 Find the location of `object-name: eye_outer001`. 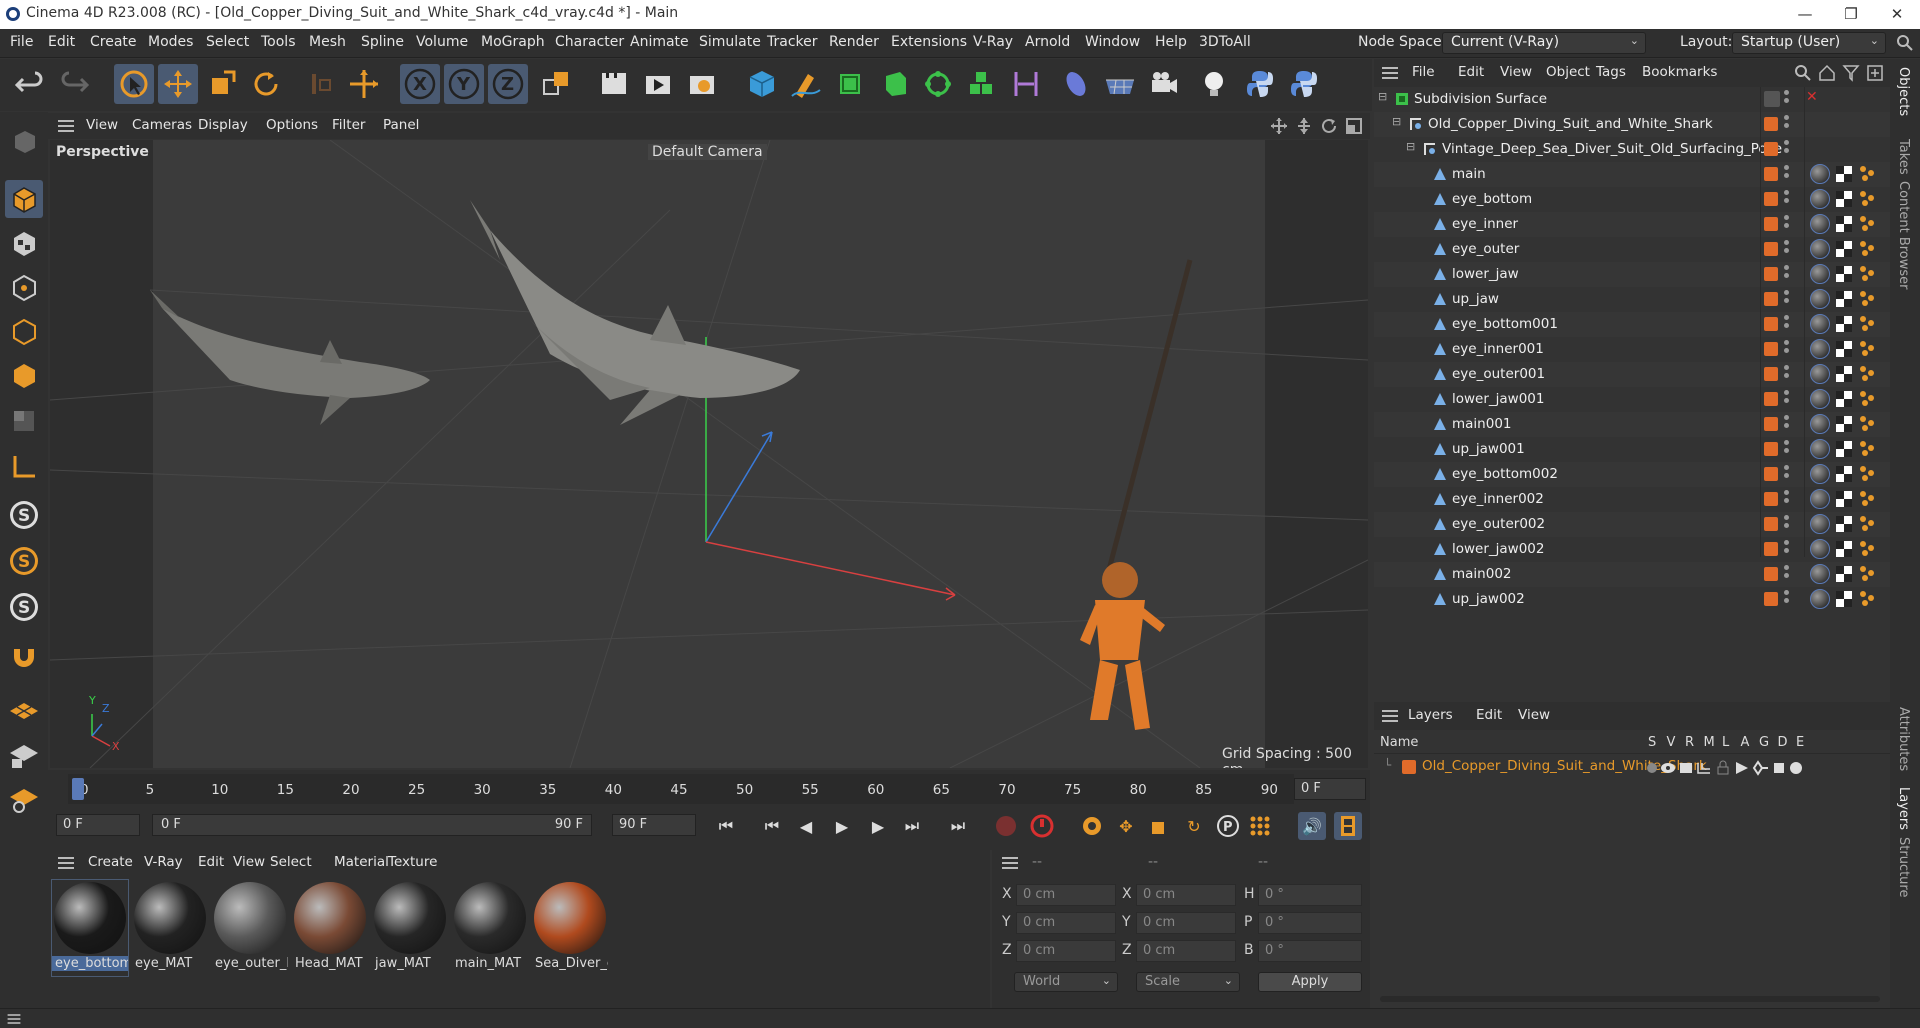

object-name: eye_outer001 is located at coordinates (1498, 374).